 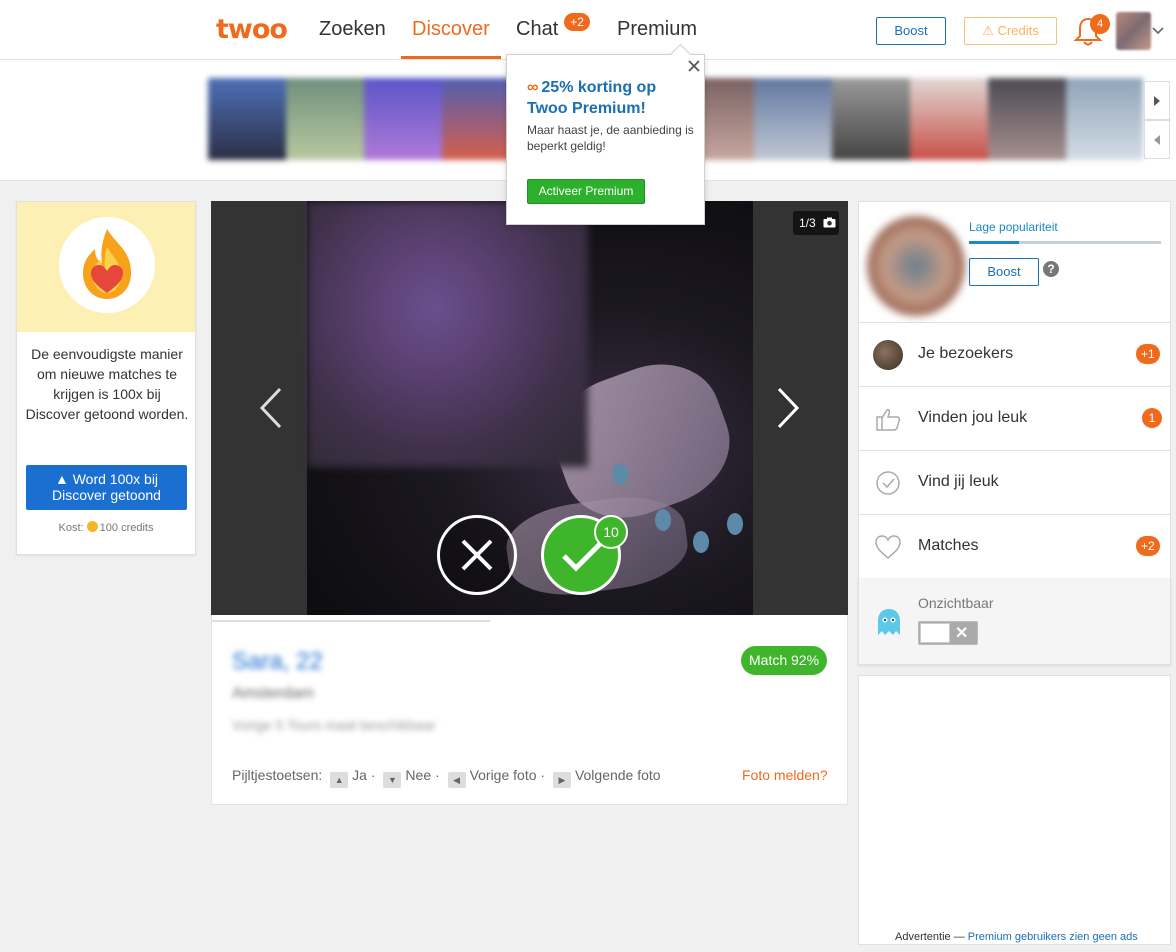 I want to click on advertisement-slot, so click(x=1014, y=810).